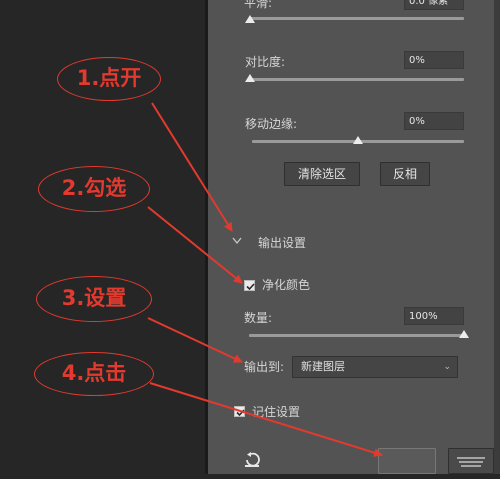  I want to click on contrast-slider-track, so click(356, 79).